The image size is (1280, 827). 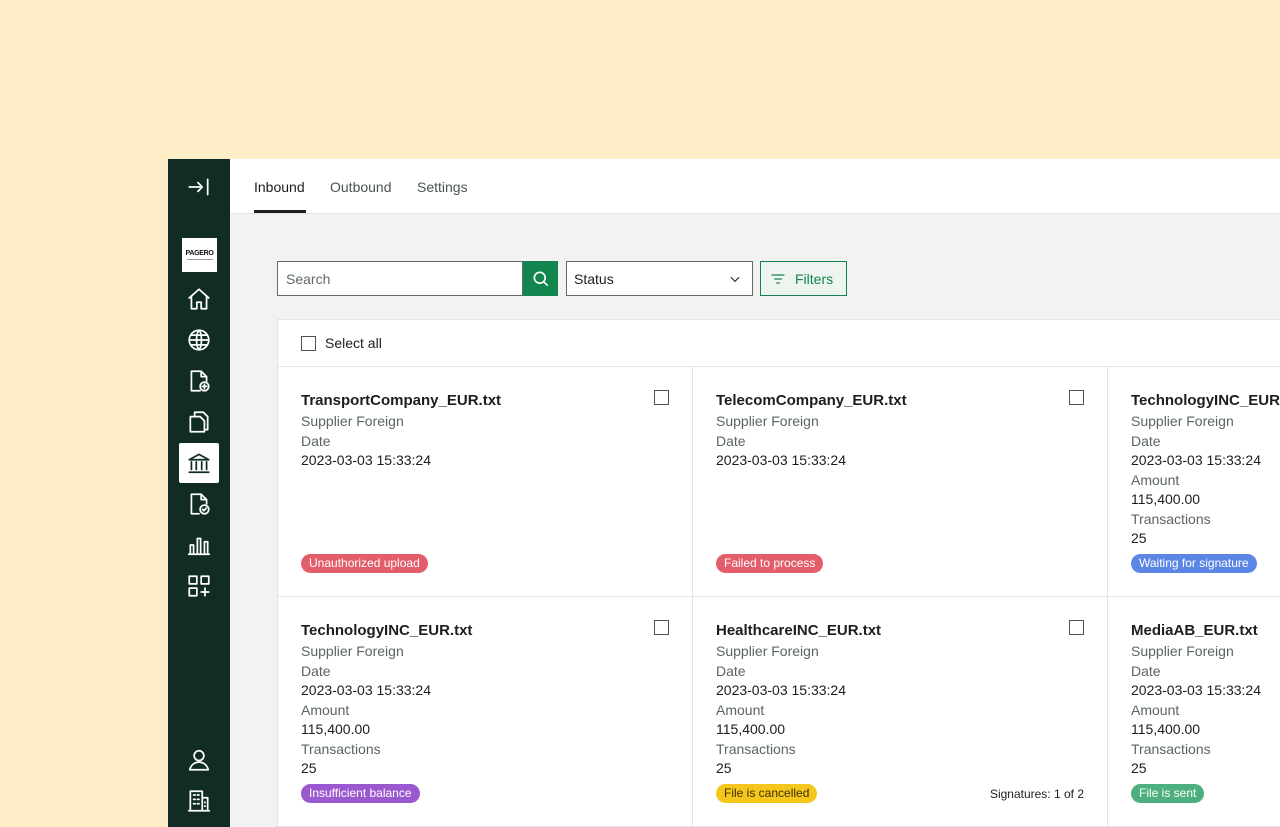 What do you see at coordinates (199, 187) in the screenshot?
I see `collapse-icon` at bounding box center [199, 187].